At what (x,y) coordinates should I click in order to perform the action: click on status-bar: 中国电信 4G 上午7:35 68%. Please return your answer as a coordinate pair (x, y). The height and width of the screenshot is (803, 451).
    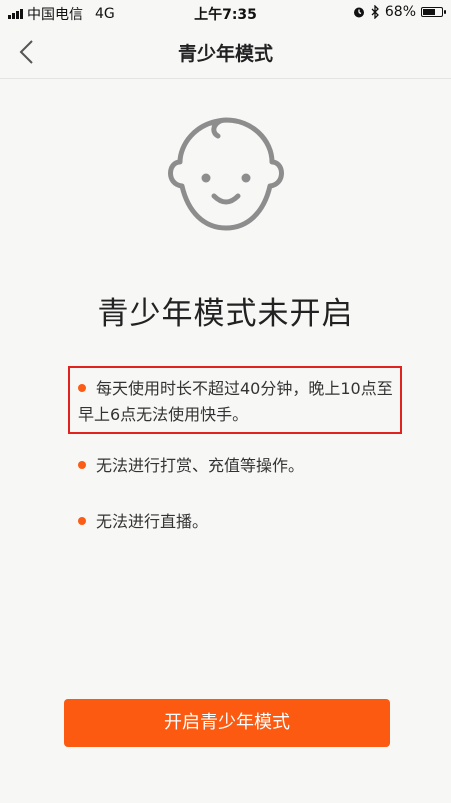
    Looking at the image, I should click on (225, 13).